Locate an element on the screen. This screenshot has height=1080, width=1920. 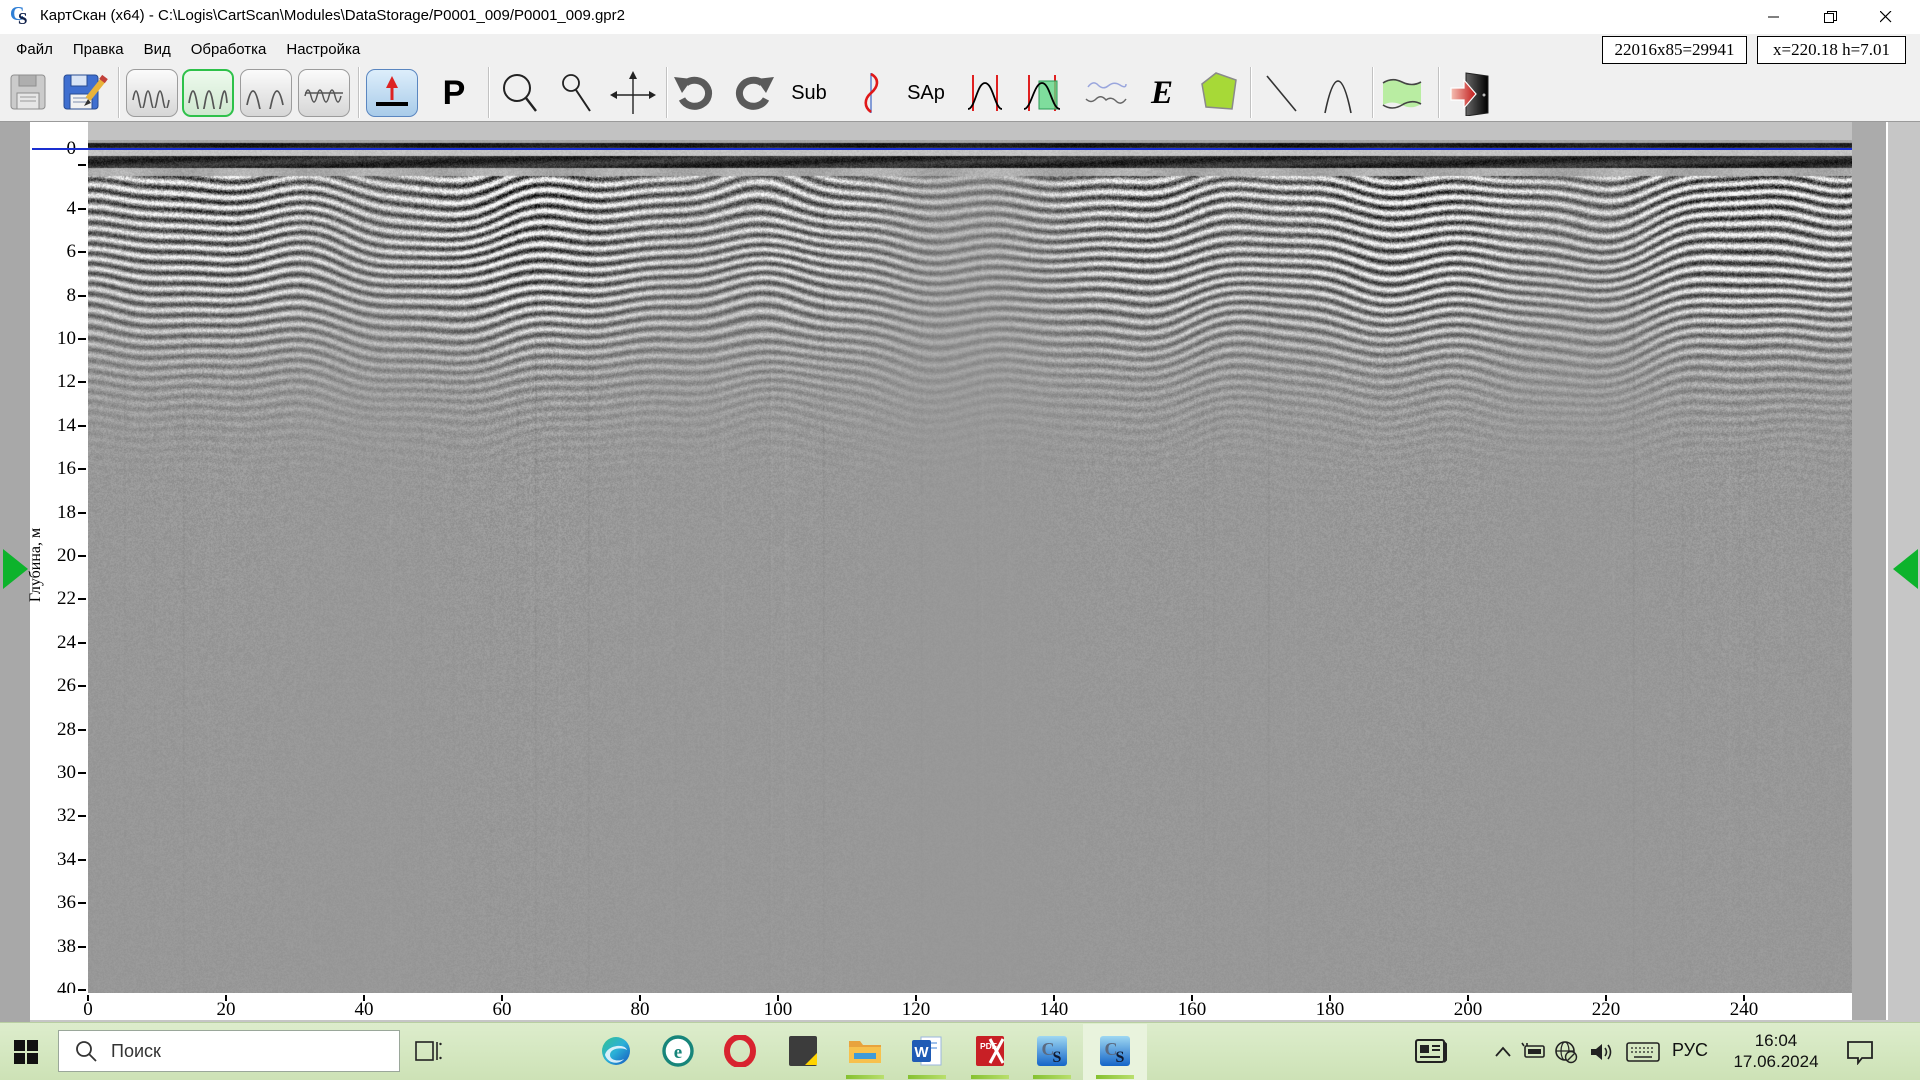
polygon-tool-button is located at coordinates (1219, 93).